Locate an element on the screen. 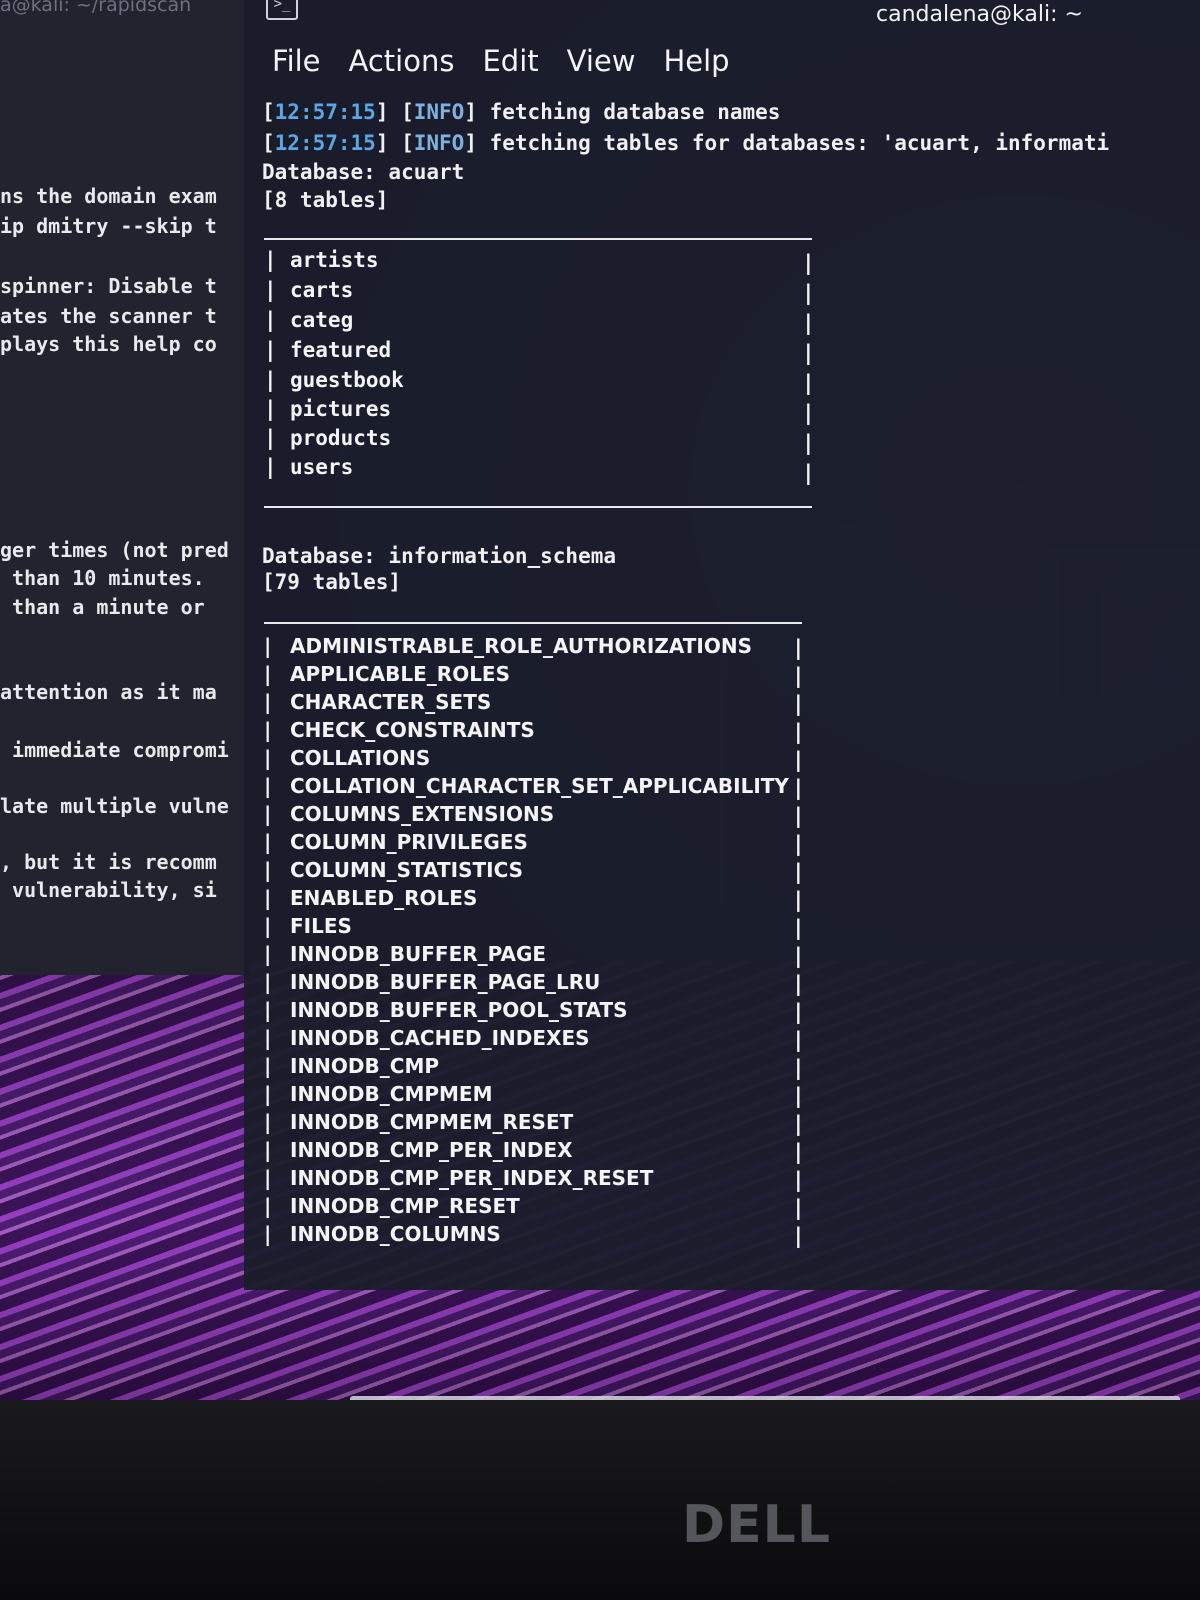  table-row: | carts is located at coordinates (309, 290).